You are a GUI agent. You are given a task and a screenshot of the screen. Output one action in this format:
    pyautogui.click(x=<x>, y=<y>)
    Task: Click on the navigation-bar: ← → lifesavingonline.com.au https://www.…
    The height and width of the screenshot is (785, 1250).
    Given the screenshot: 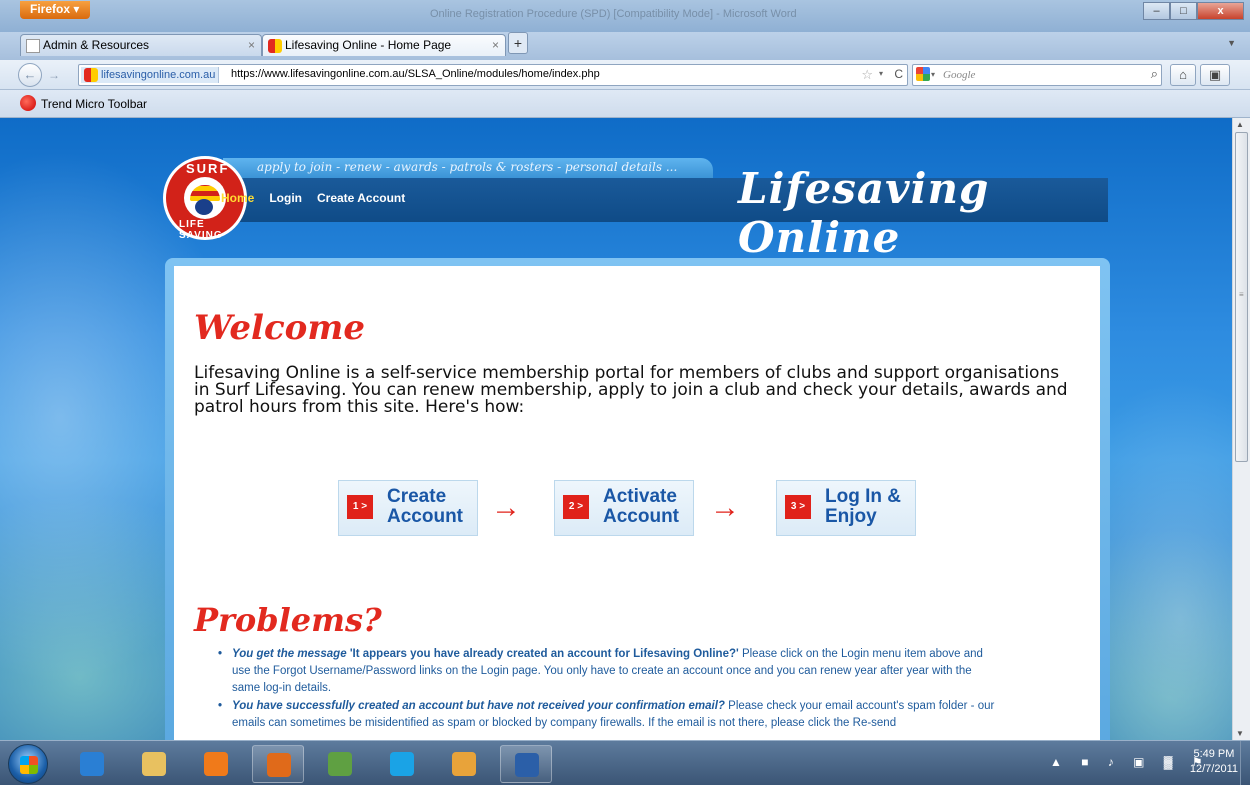 What is the action you would take?
    pyautogui.click(x=625, y=75)
    